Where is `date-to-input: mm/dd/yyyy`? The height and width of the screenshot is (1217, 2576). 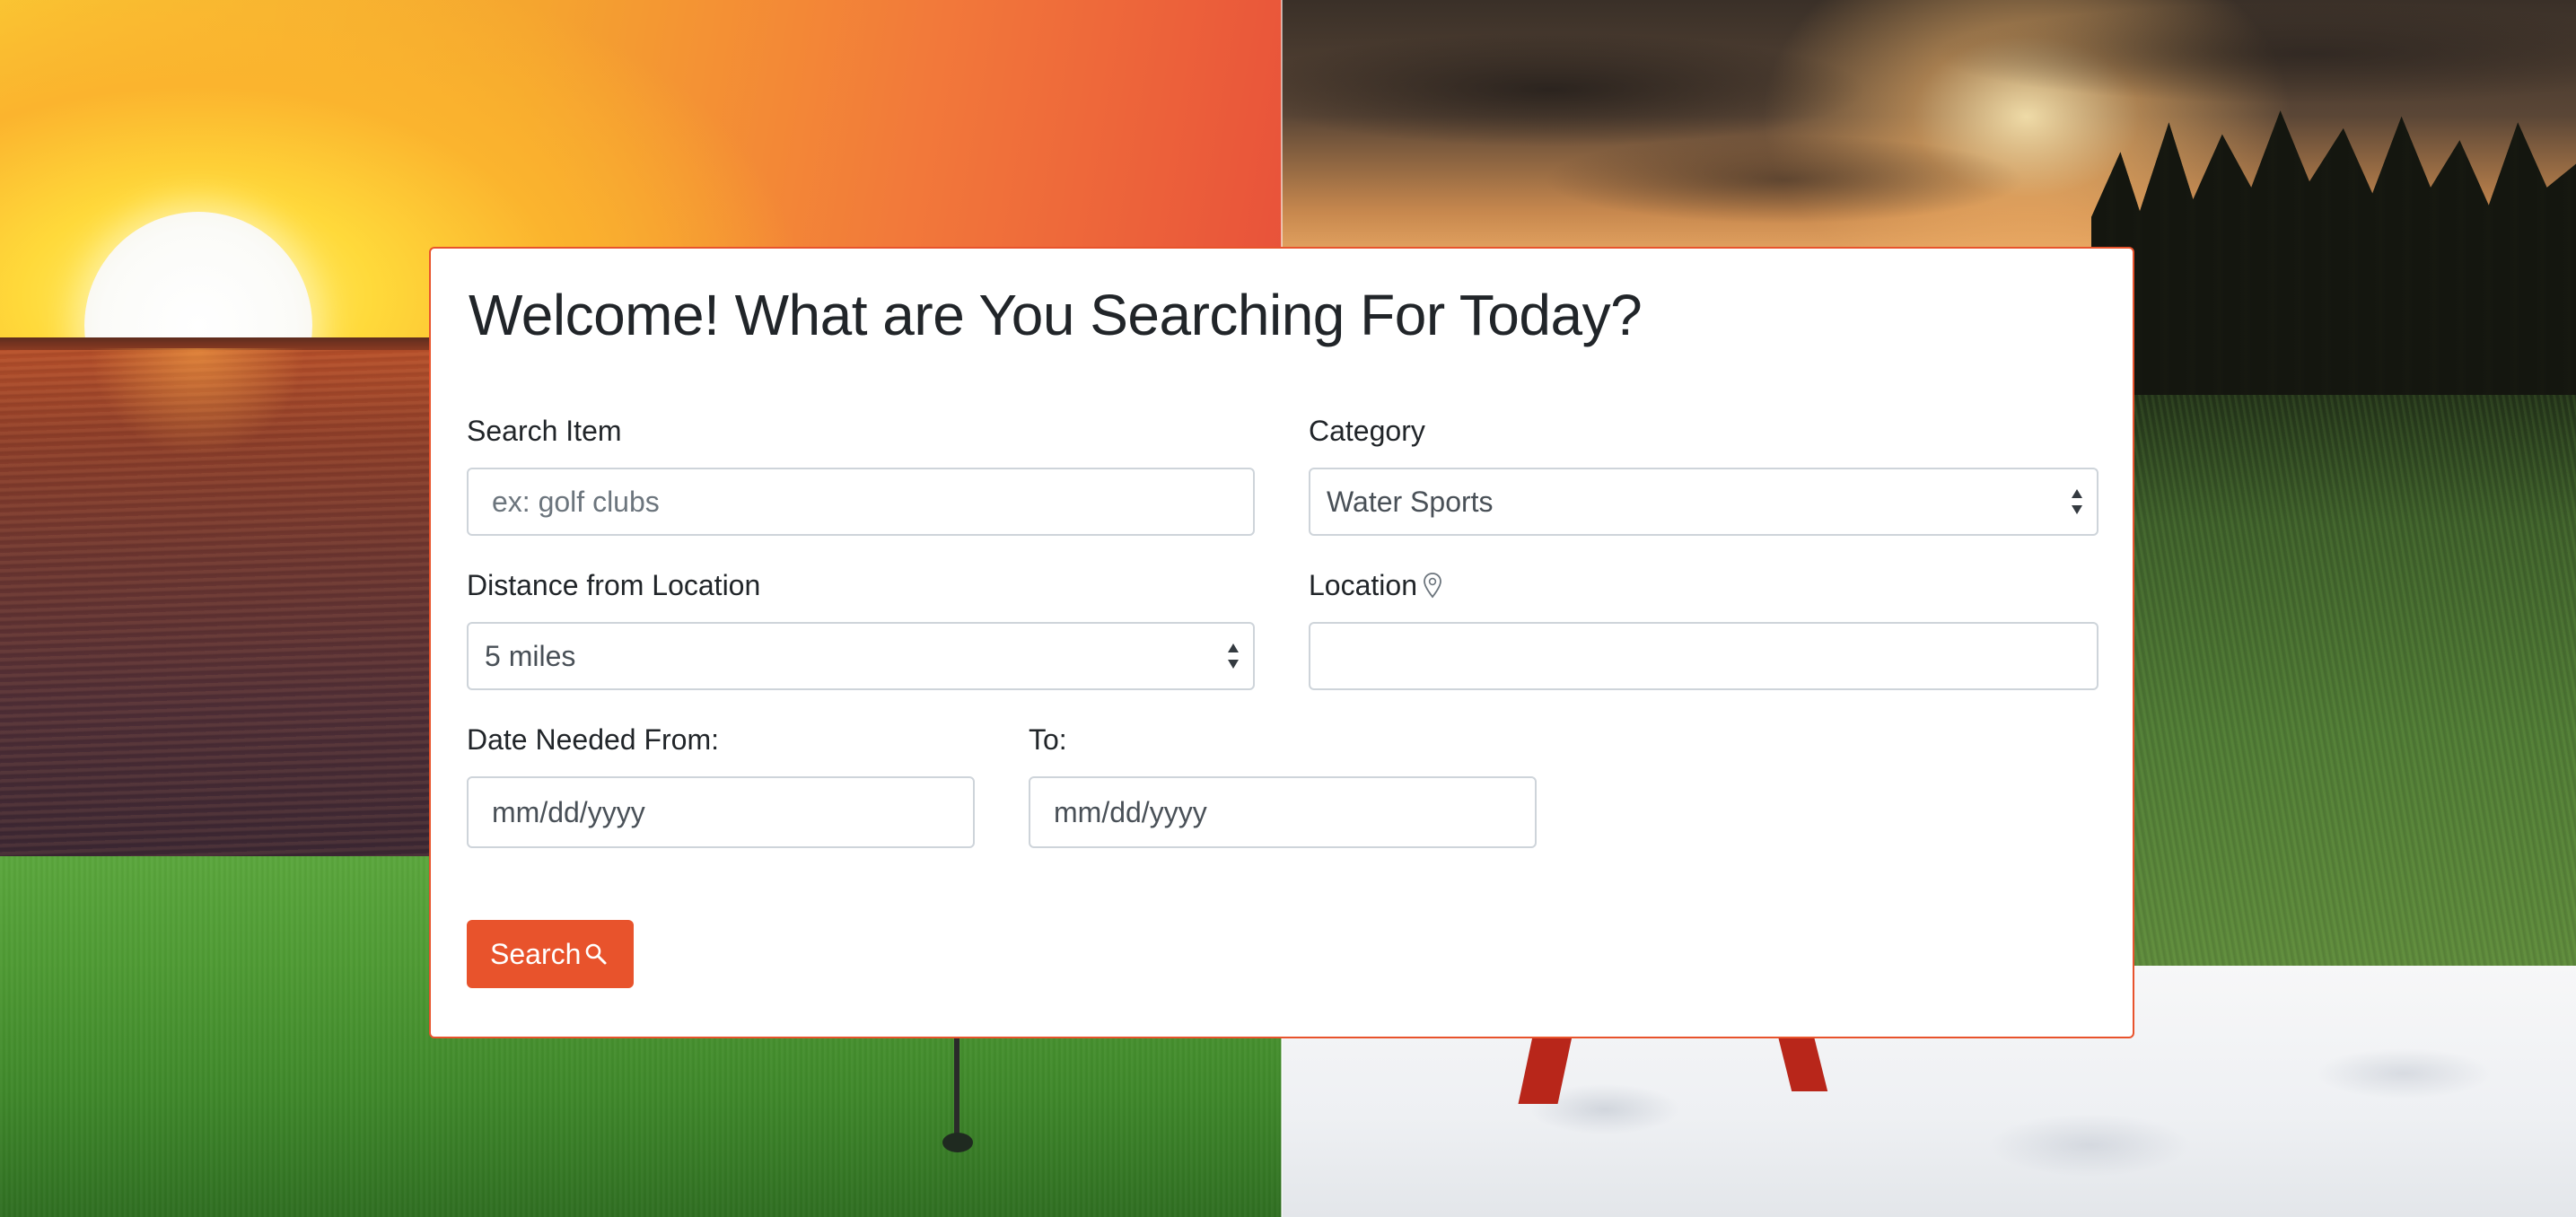 date-to-input: mm/dd/yyyy is located at coordinates (1283, 812).